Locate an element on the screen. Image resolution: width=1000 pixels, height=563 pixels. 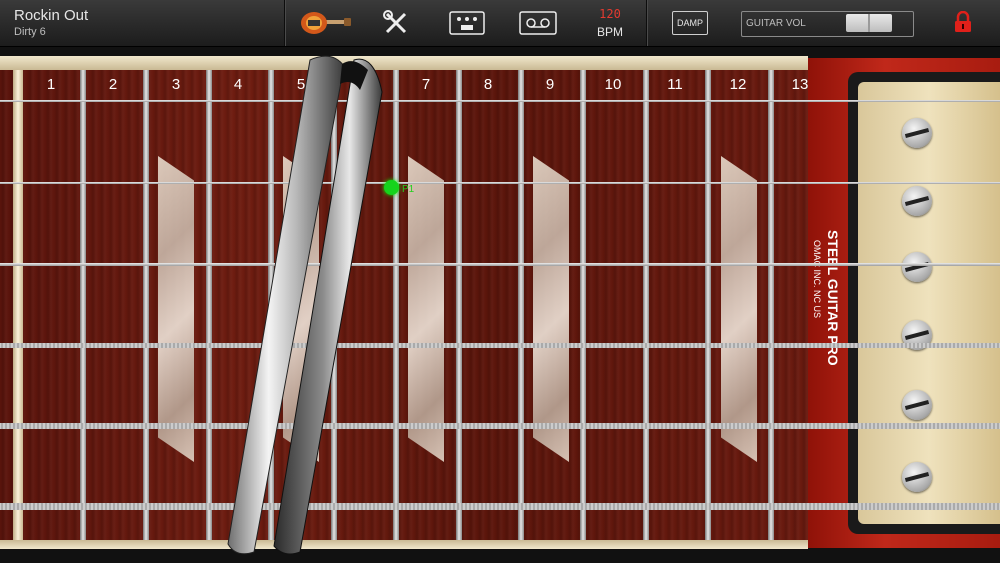
damp-button: DAMP is located at coordinates (690, 23).